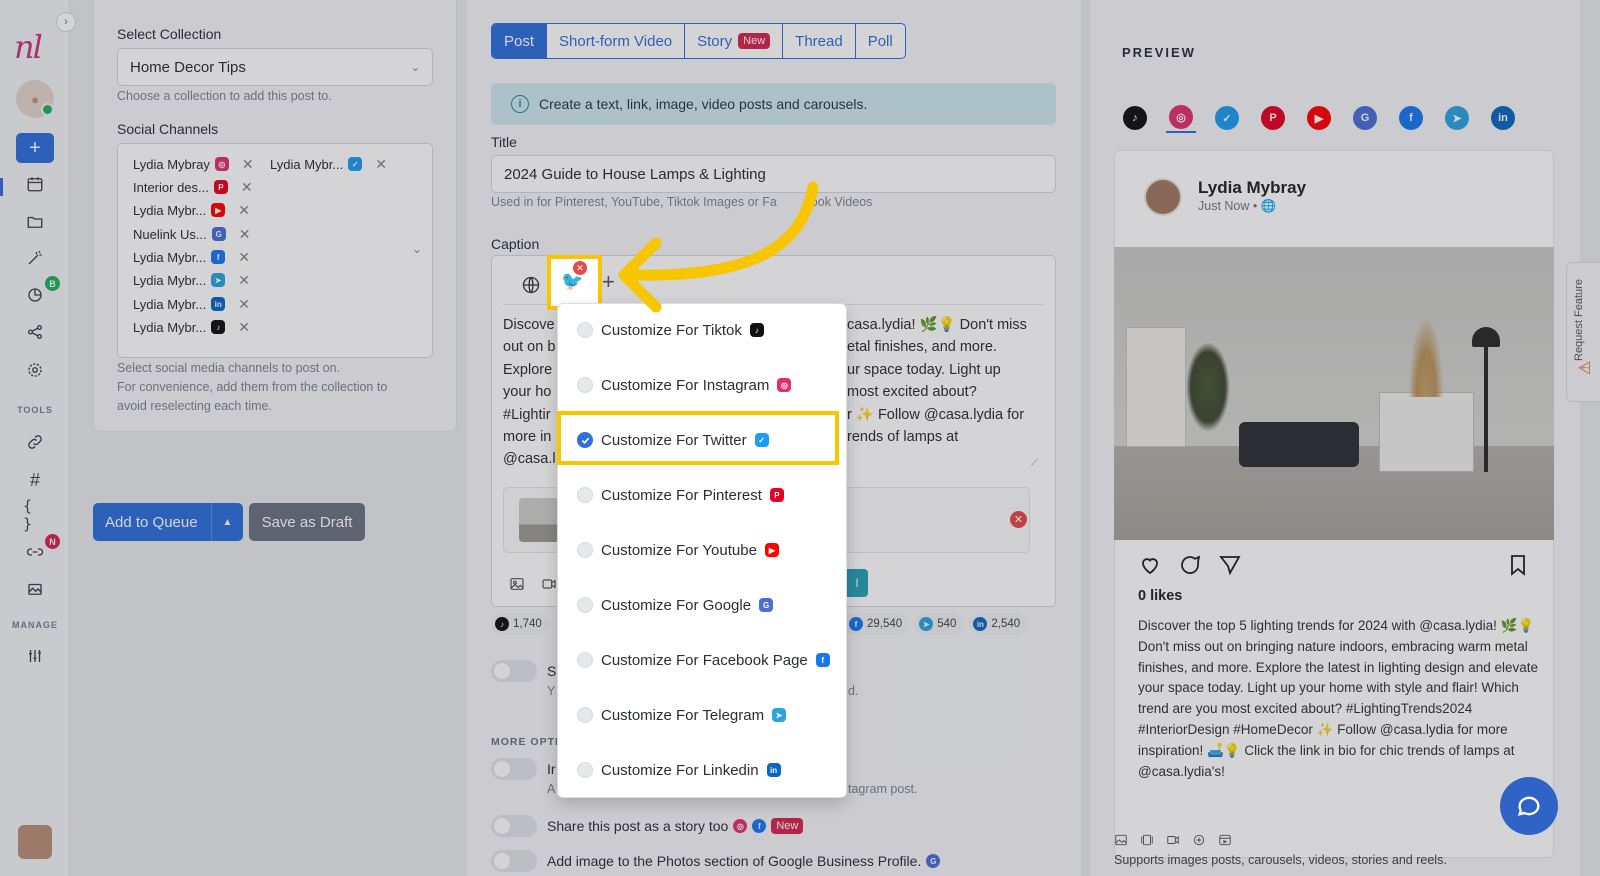 This screenshot has height=876, width=1600. I want to click on preview-tab-facebook: f, so click(1411, 118).